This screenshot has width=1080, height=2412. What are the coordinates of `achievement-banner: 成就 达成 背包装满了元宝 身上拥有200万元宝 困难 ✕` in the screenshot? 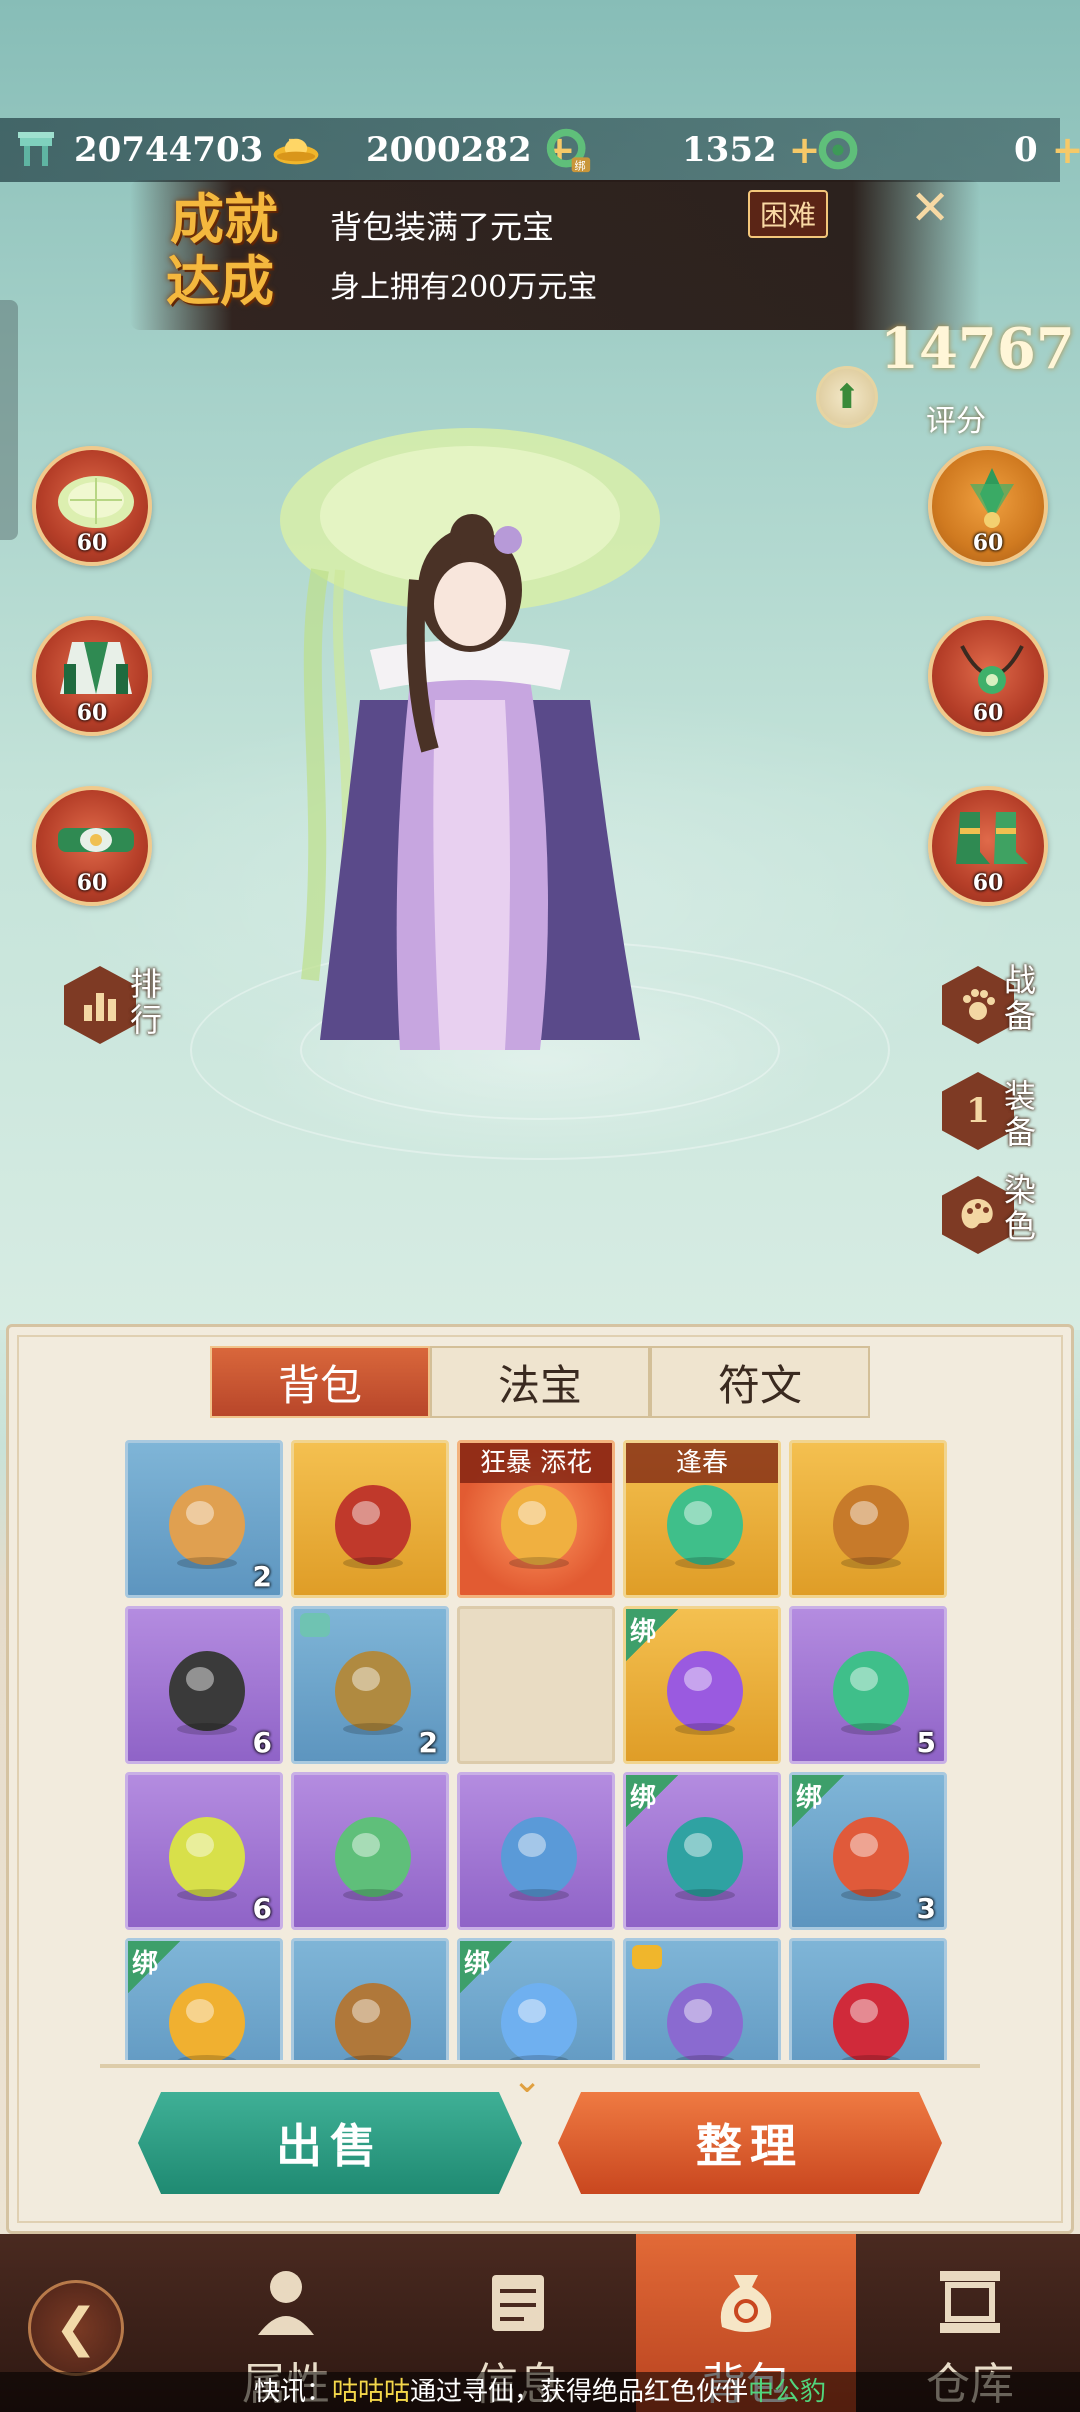 It's located at (555, 255).